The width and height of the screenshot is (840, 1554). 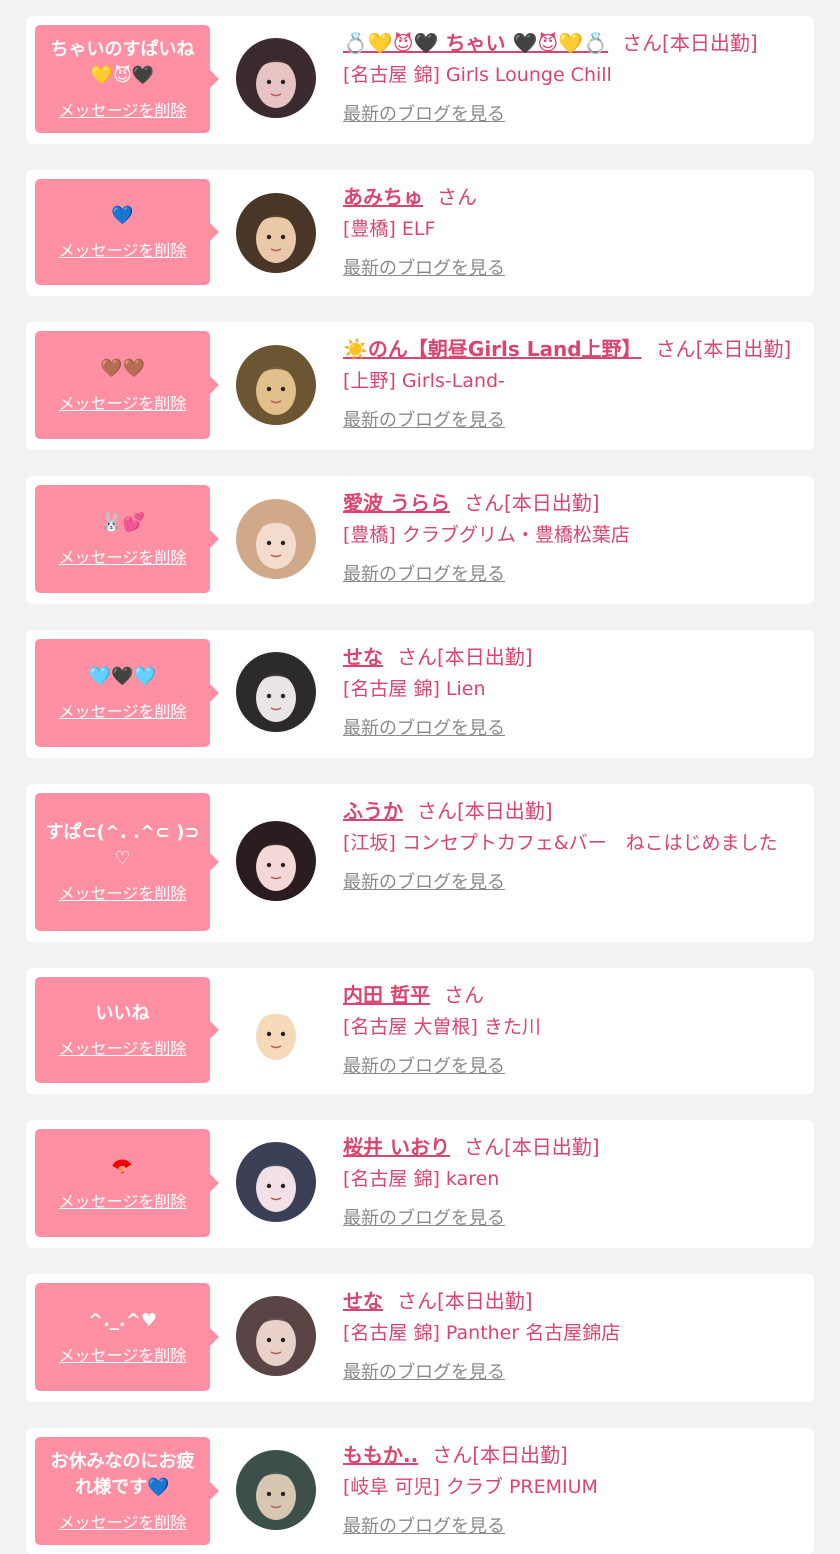 I want to click on cast-info: 愛波 うらら さん[本日出勤] [豊橋] クラブグリム・豊橋松葉店最新のブログを見る, so click(x=573, y=537).